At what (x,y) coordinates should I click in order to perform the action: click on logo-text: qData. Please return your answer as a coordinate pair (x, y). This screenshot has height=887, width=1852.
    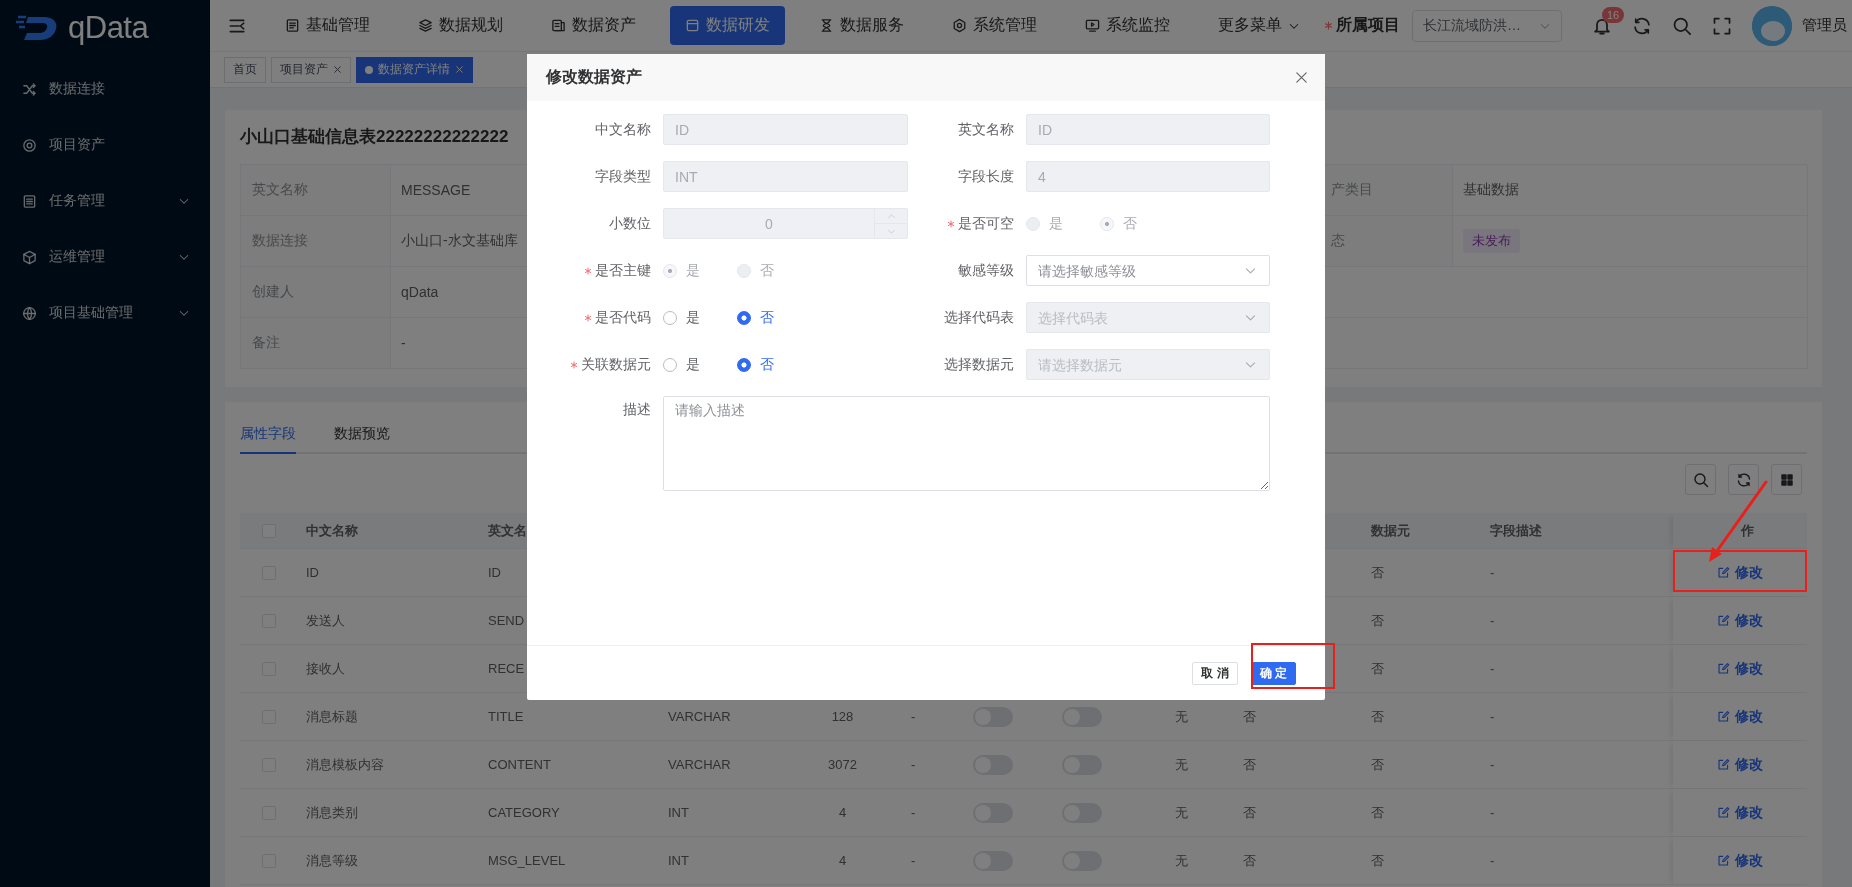
    Looking at the image, I should click on (108, 28).